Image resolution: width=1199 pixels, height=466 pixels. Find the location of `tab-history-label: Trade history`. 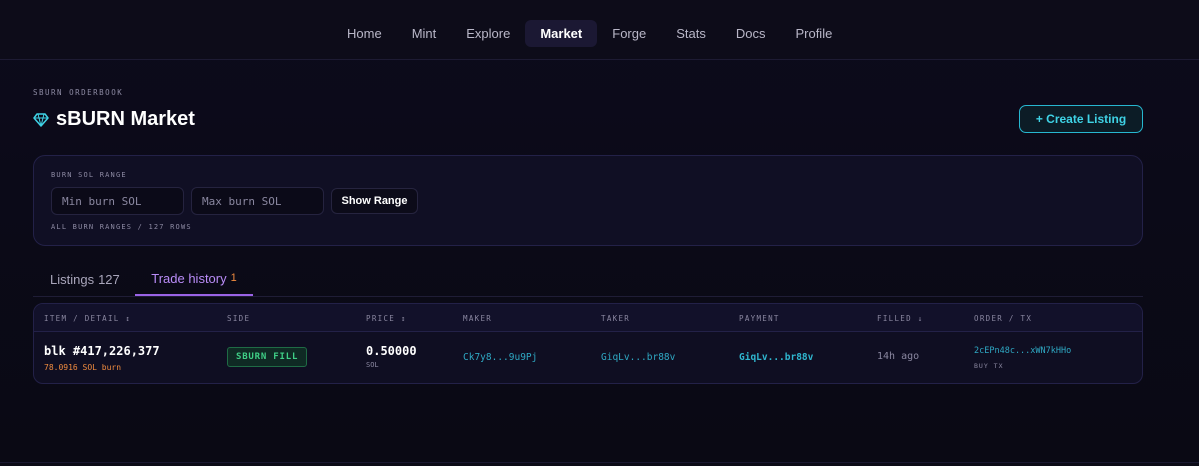

tab-history-label: Trade history is located at coordinates (189, 278).